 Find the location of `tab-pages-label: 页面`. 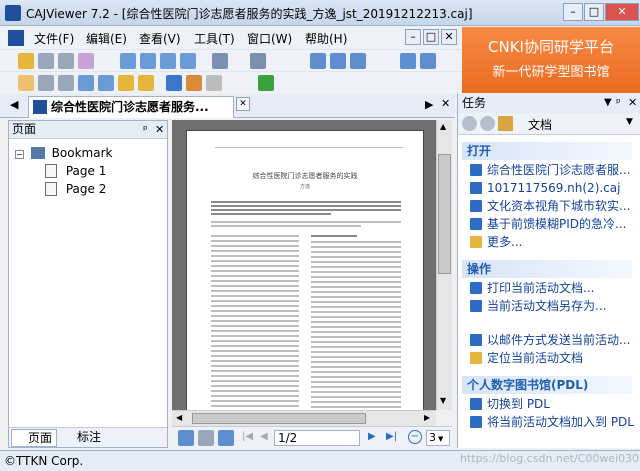

tab-pages-label: 页面 is located at coordinates (40, 438).